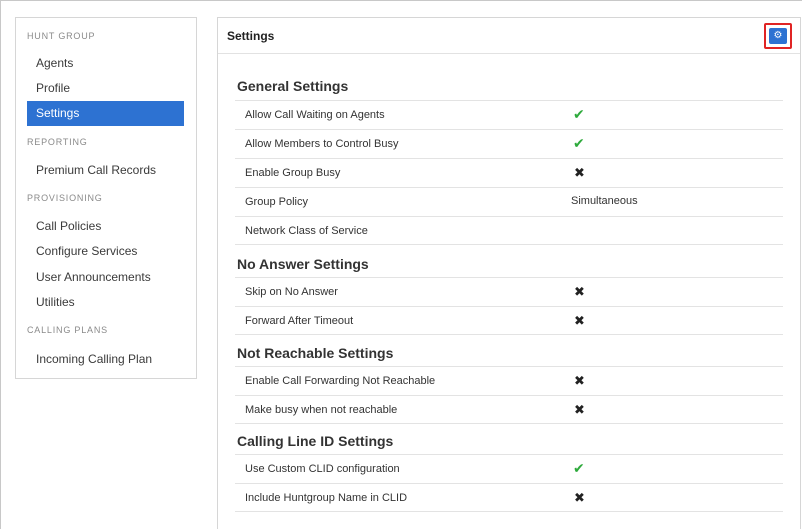 This screenshot has height=529, width=802. Describe the element at coordinates (509, 114) in the screenshot. I see `settings-row: Allow Call Waiting on Agents ✔` at that location.